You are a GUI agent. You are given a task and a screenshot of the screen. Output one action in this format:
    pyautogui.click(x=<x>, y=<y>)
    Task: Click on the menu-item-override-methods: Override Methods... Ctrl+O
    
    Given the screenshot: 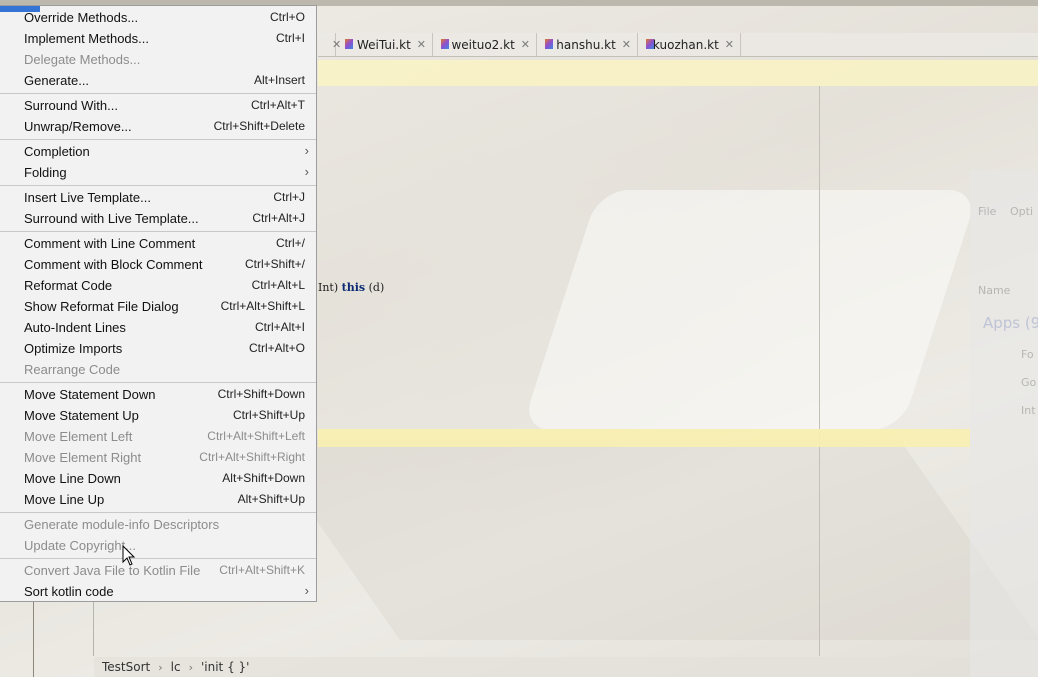 What is the action you would take?
    pyautogui.click(x=158, y=17)
    